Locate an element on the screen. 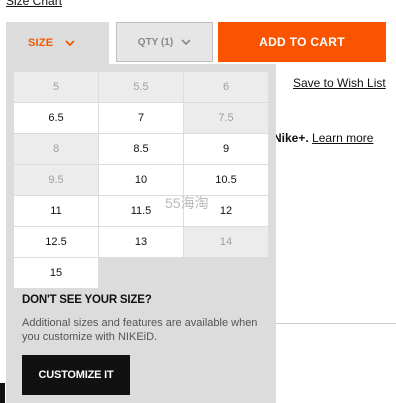  size-option: 14 is located at coordinates (226, 242).